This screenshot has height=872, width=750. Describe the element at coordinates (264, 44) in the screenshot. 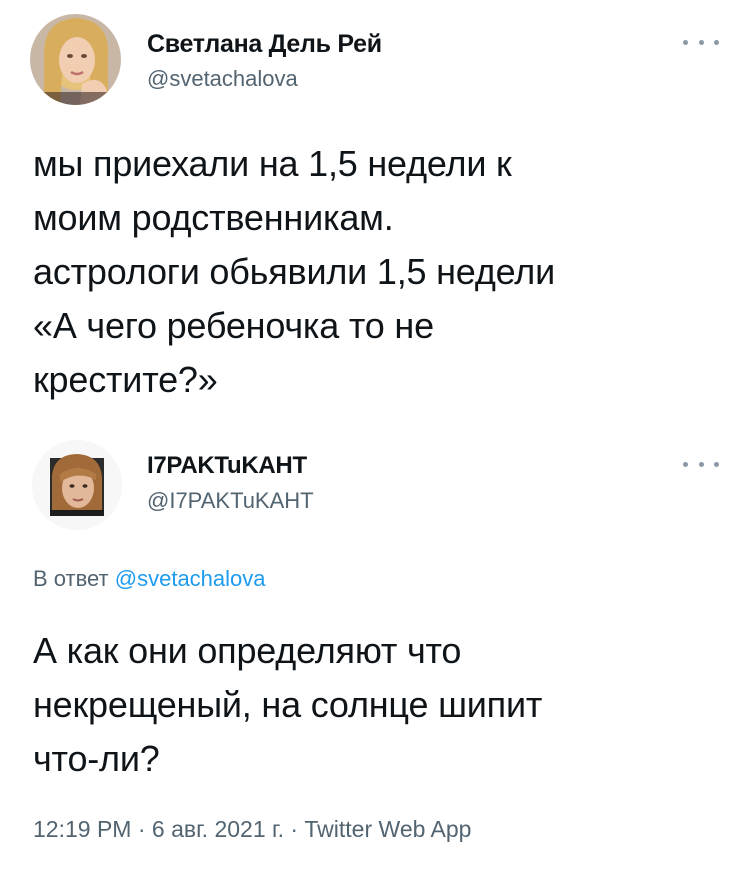

I see `author-name: Светлана Дель Рей` at that location.